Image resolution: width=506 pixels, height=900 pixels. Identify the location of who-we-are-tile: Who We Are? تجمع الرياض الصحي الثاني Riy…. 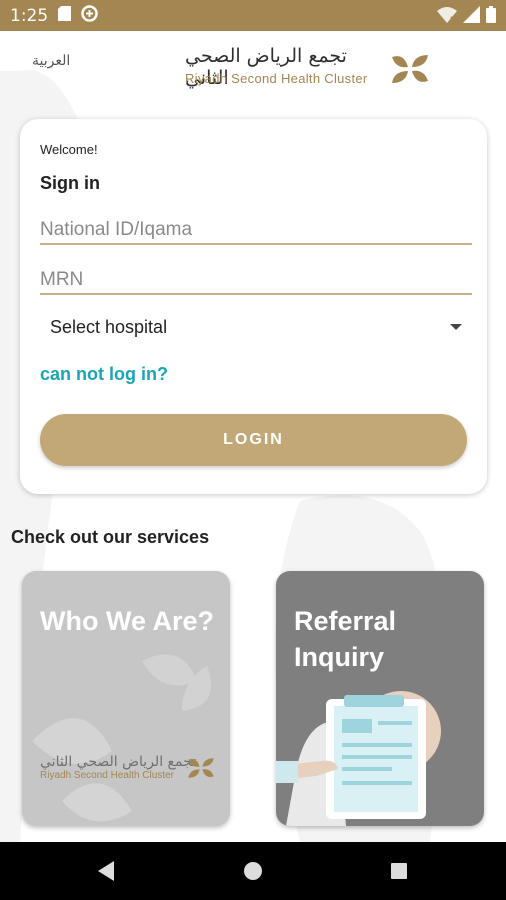
(126, 698).